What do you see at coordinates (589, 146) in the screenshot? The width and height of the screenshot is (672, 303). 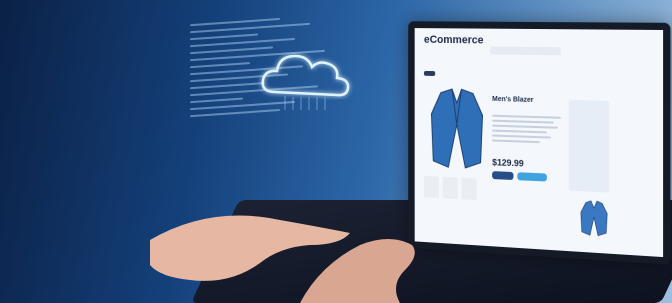 I see `info-panel` at bounding box center [589, 146].